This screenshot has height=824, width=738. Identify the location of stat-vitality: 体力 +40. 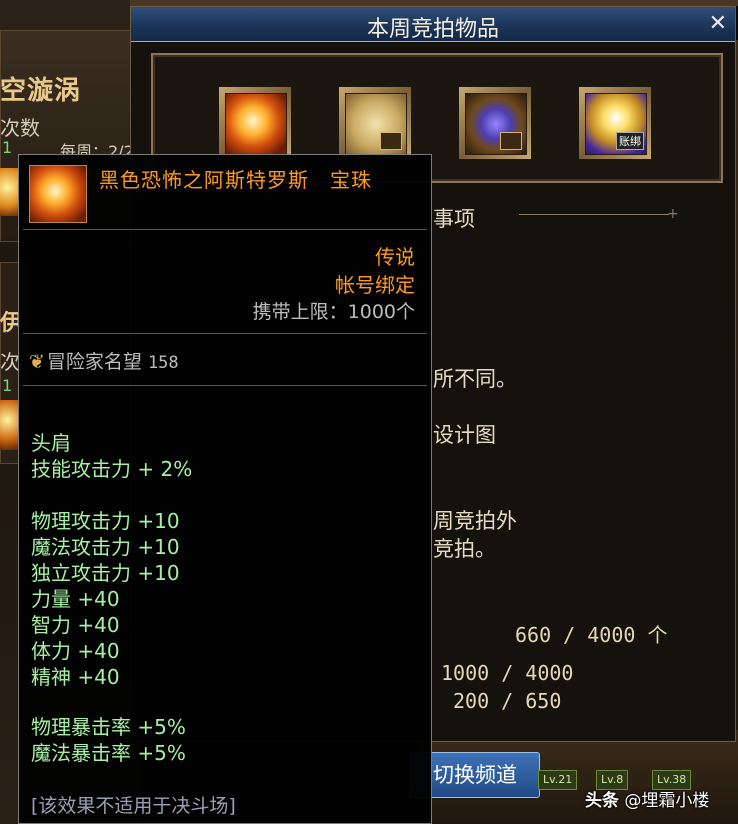
(75, 651).